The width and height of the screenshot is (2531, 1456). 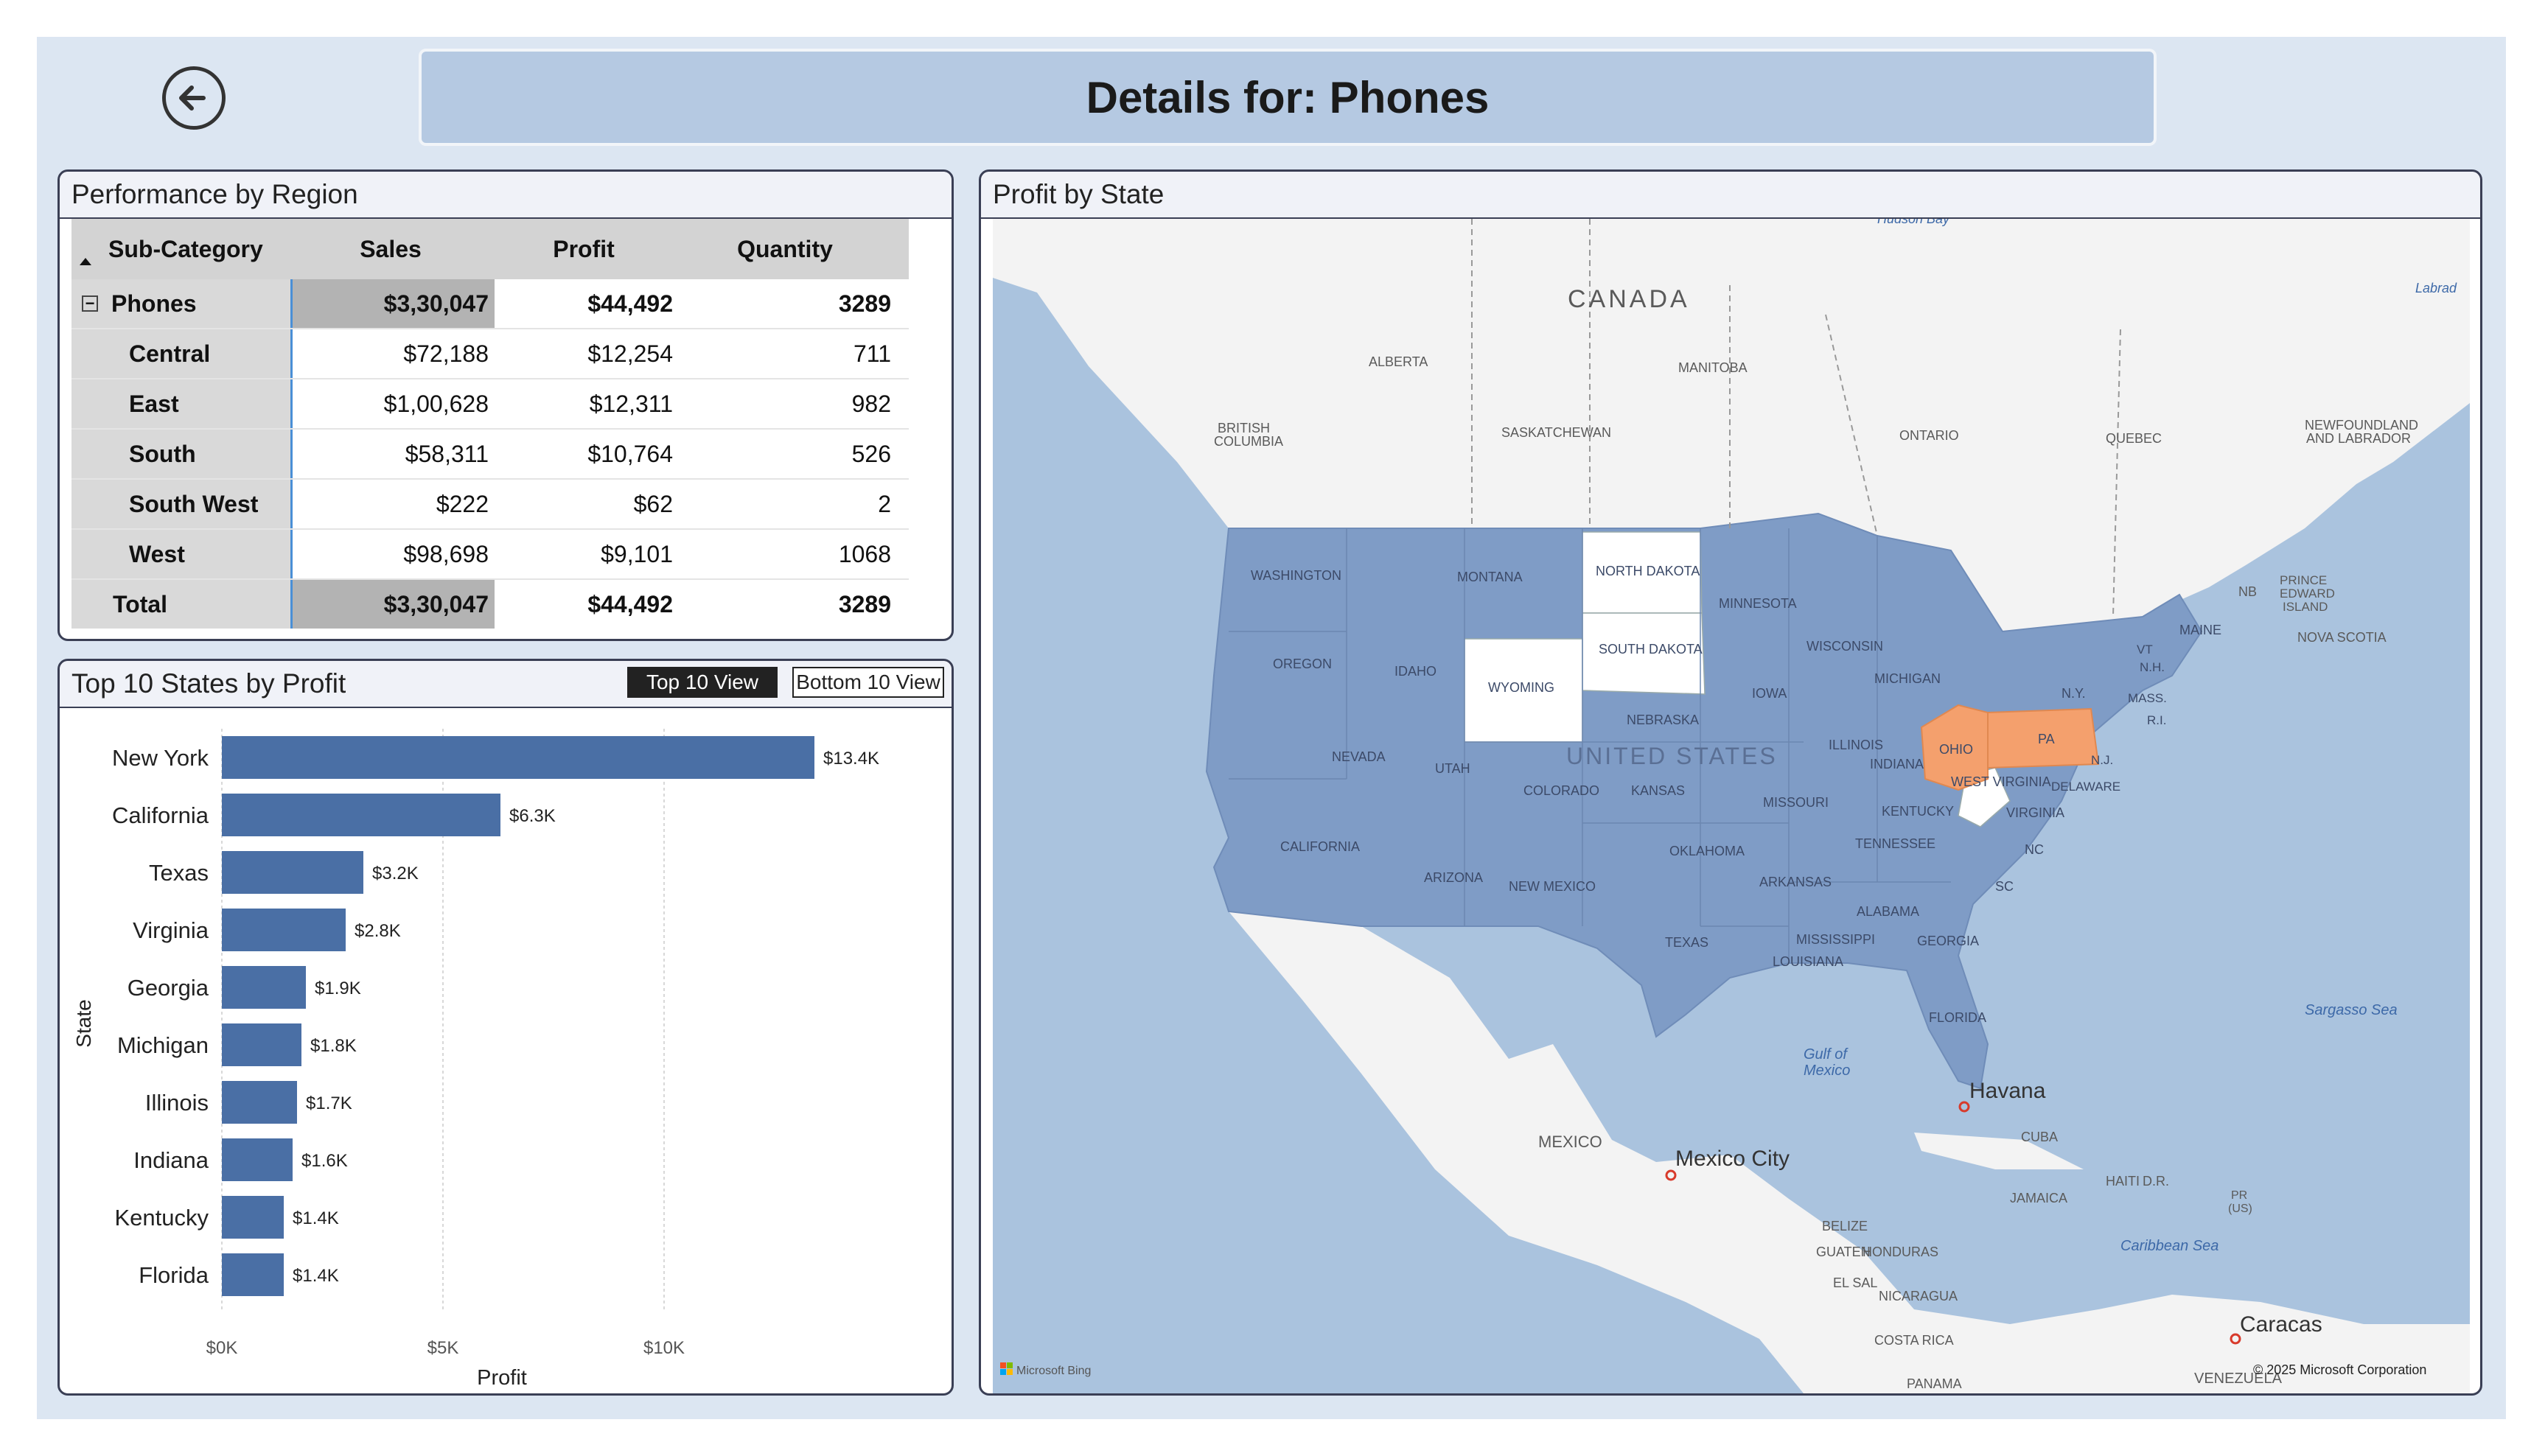 What do you see at coordinates (163, 1045) in the screenshot?
I see `y-category-label: Michigan` at bounding box center [163, 1045].